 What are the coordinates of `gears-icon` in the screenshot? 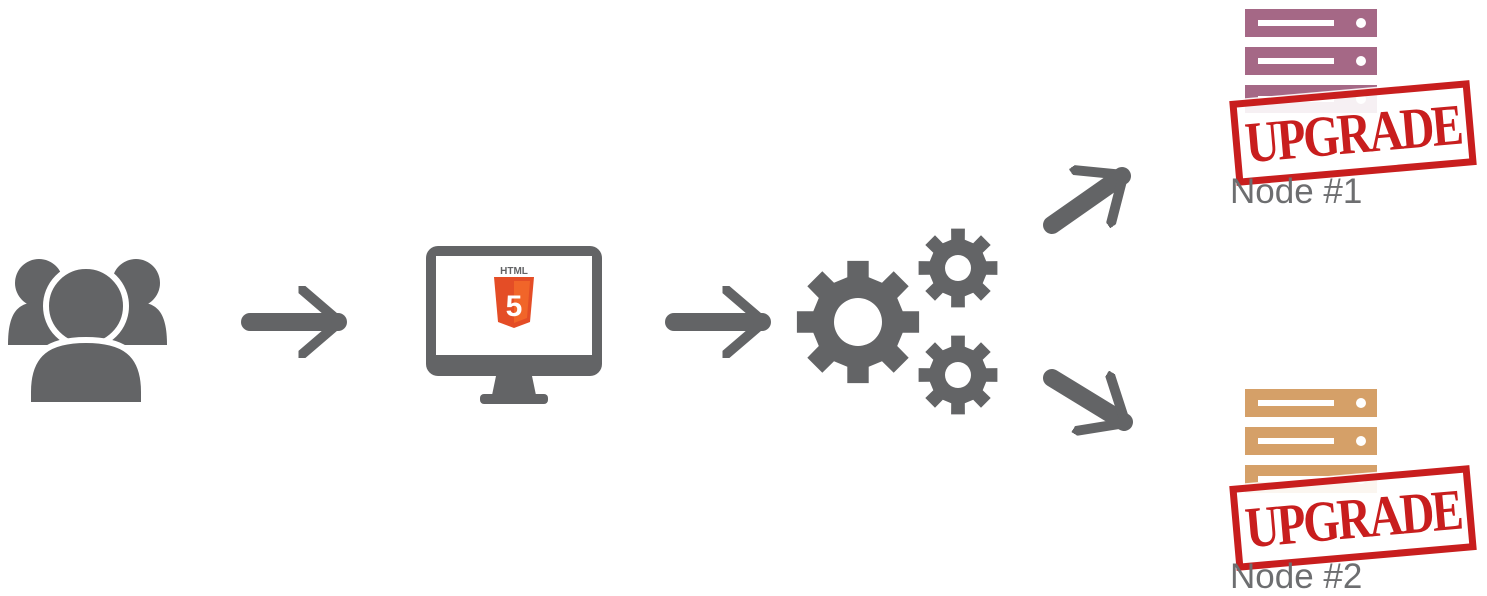 It's located at (897, 321).